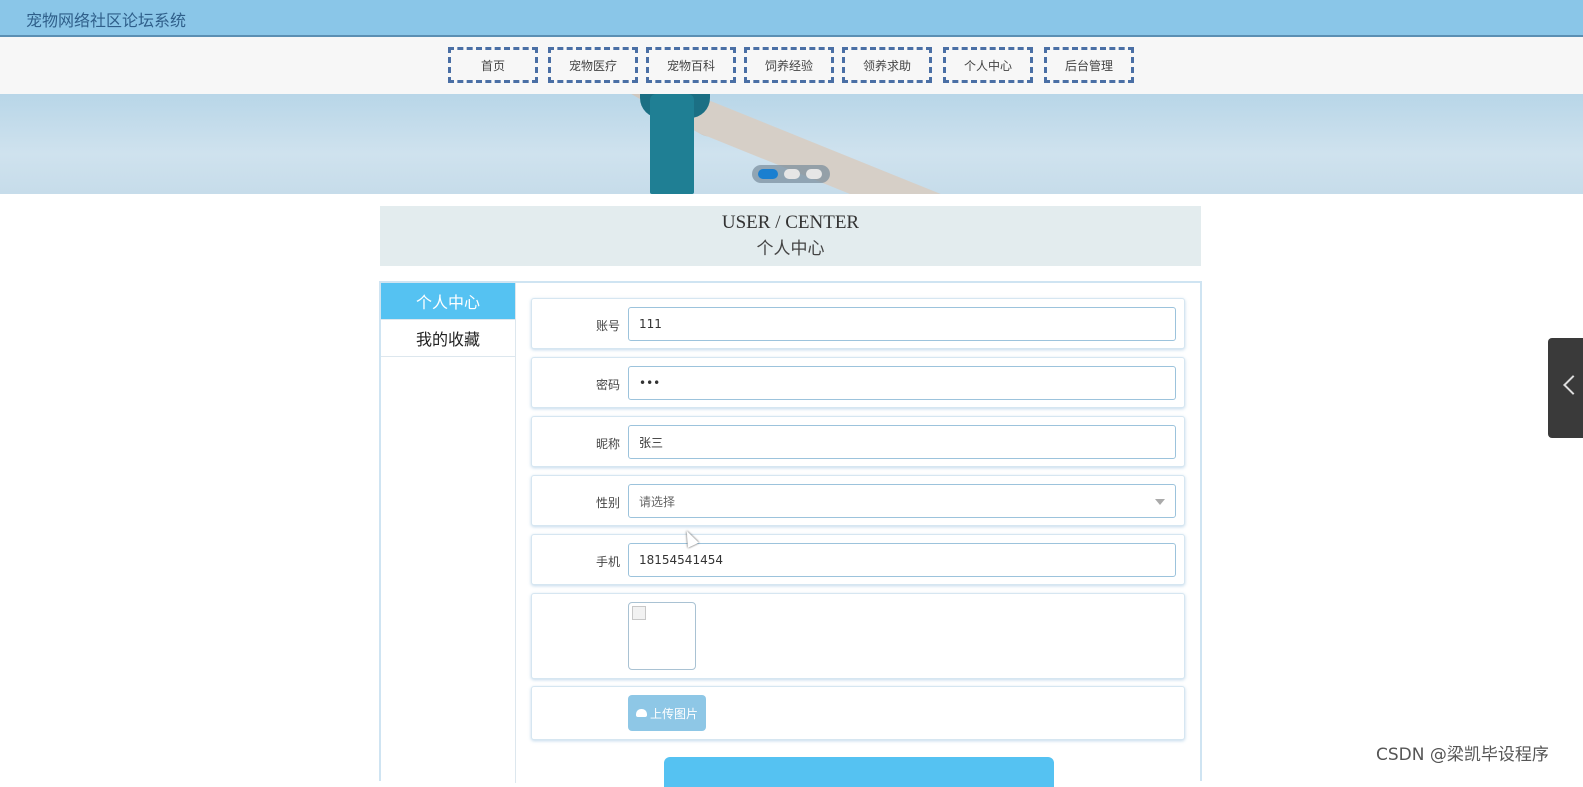 The width and height of the screenshot is (1583, 787). I want to click on nickname-input: 张三, so click(902, 442).